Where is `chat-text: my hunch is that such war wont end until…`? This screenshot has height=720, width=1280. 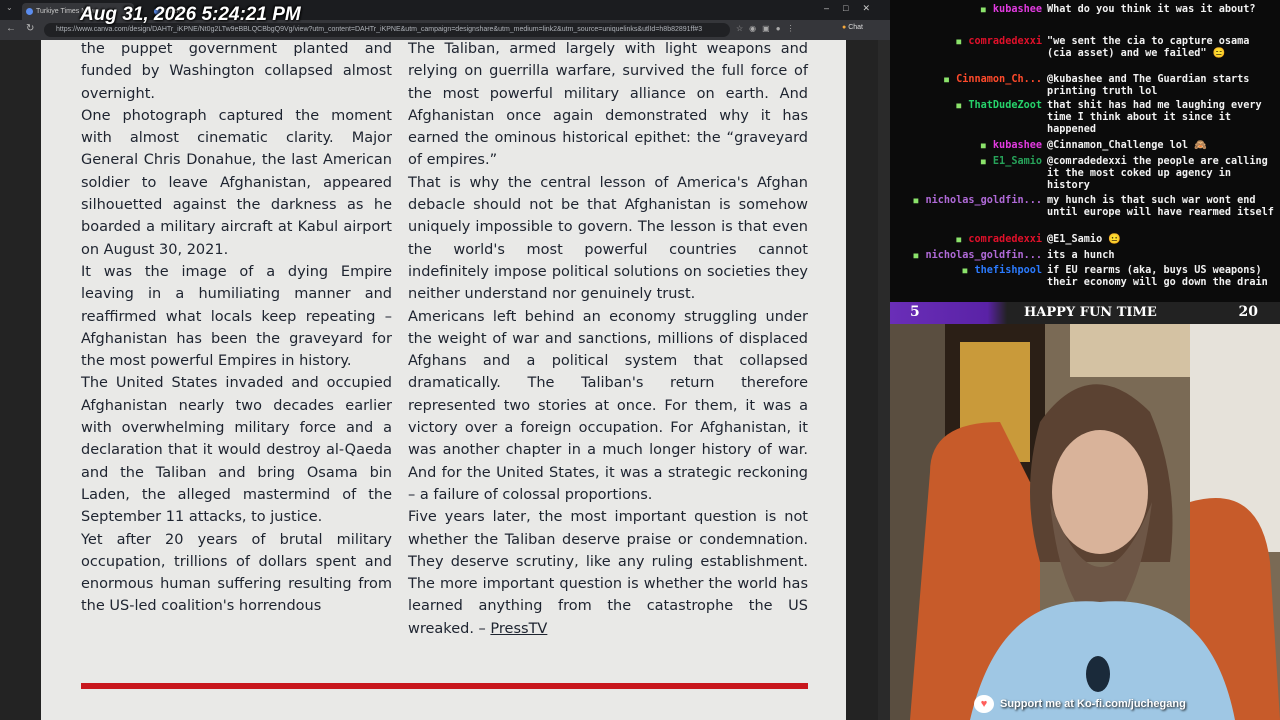 chat-text: my hunch is that such war wont end until… is located at coordinates (1160, 206).